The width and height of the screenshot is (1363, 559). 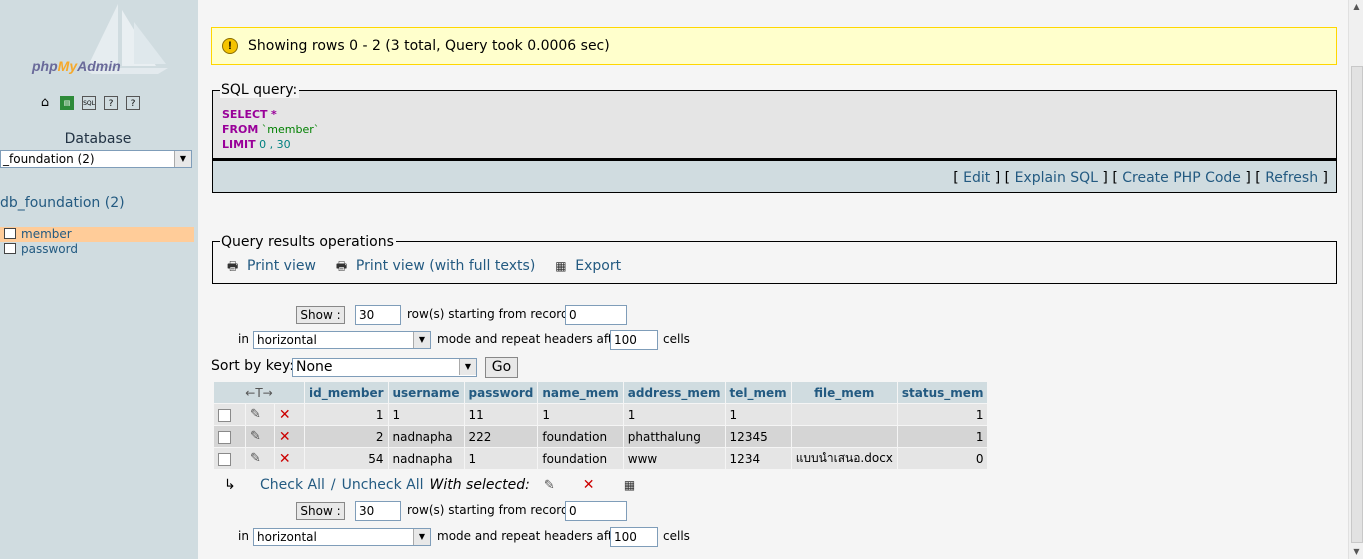 I want to click on cell-password: 222, so click(x=501, y=436).